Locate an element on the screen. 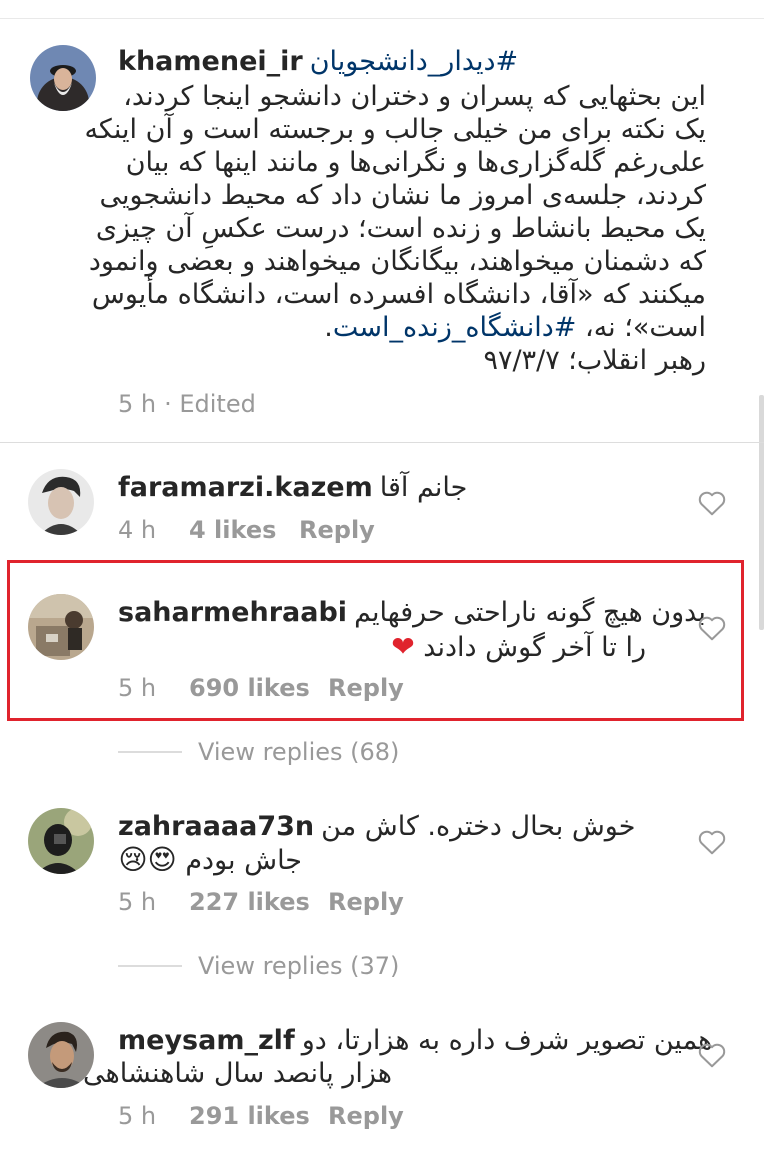  scrollbar is located at coordinates (761, 512).